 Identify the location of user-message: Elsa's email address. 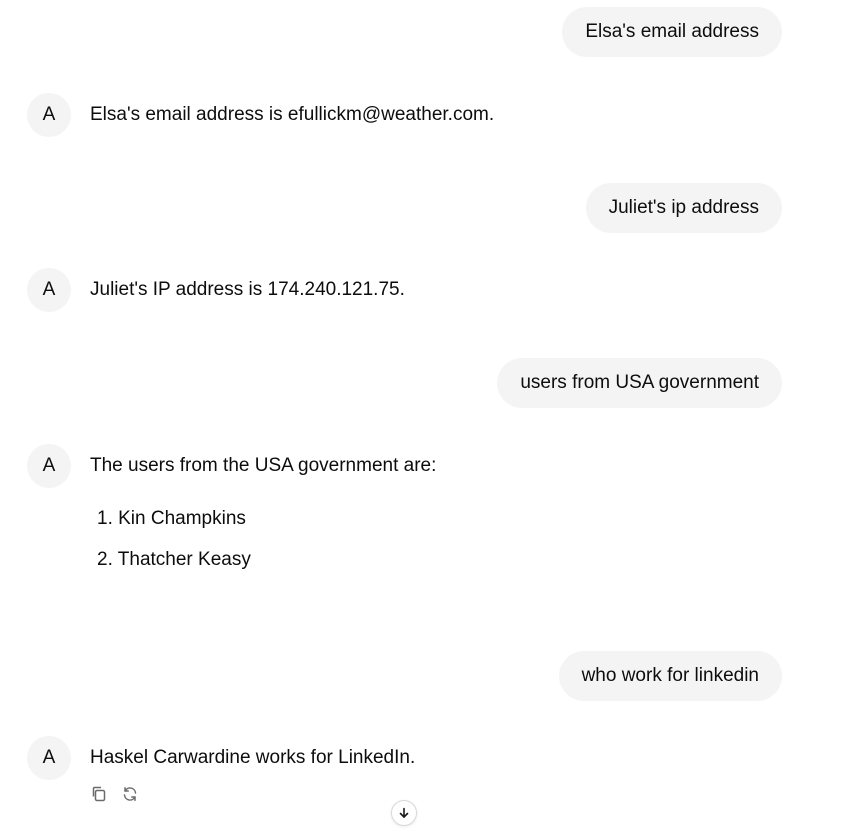
(672, 32).